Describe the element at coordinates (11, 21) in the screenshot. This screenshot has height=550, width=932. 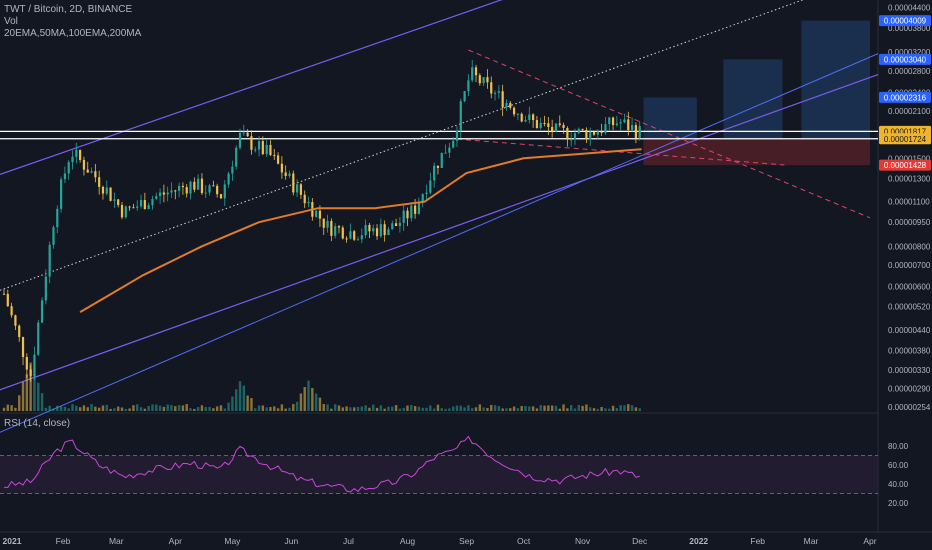
I see `vol-legend: Vol` at that location.